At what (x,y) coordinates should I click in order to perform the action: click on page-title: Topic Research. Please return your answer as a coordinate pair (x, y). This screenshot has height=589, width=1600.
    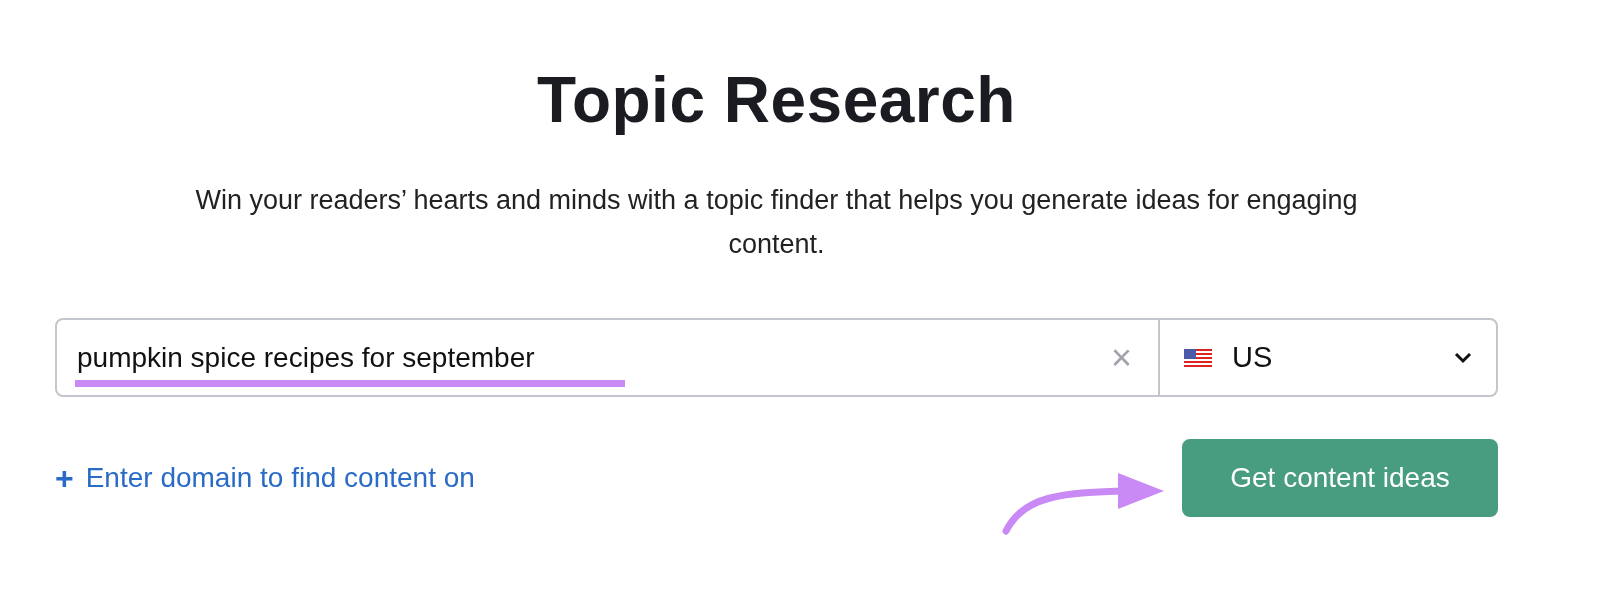
    Looking at the image, I should click on (776, 100).